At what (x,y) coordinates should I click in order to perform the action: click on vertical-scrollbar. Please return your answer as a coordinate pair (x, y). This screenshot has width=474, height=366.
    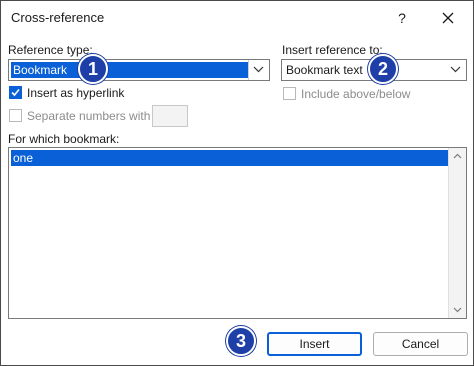
    Looking at the image, I should click on (457, 233).